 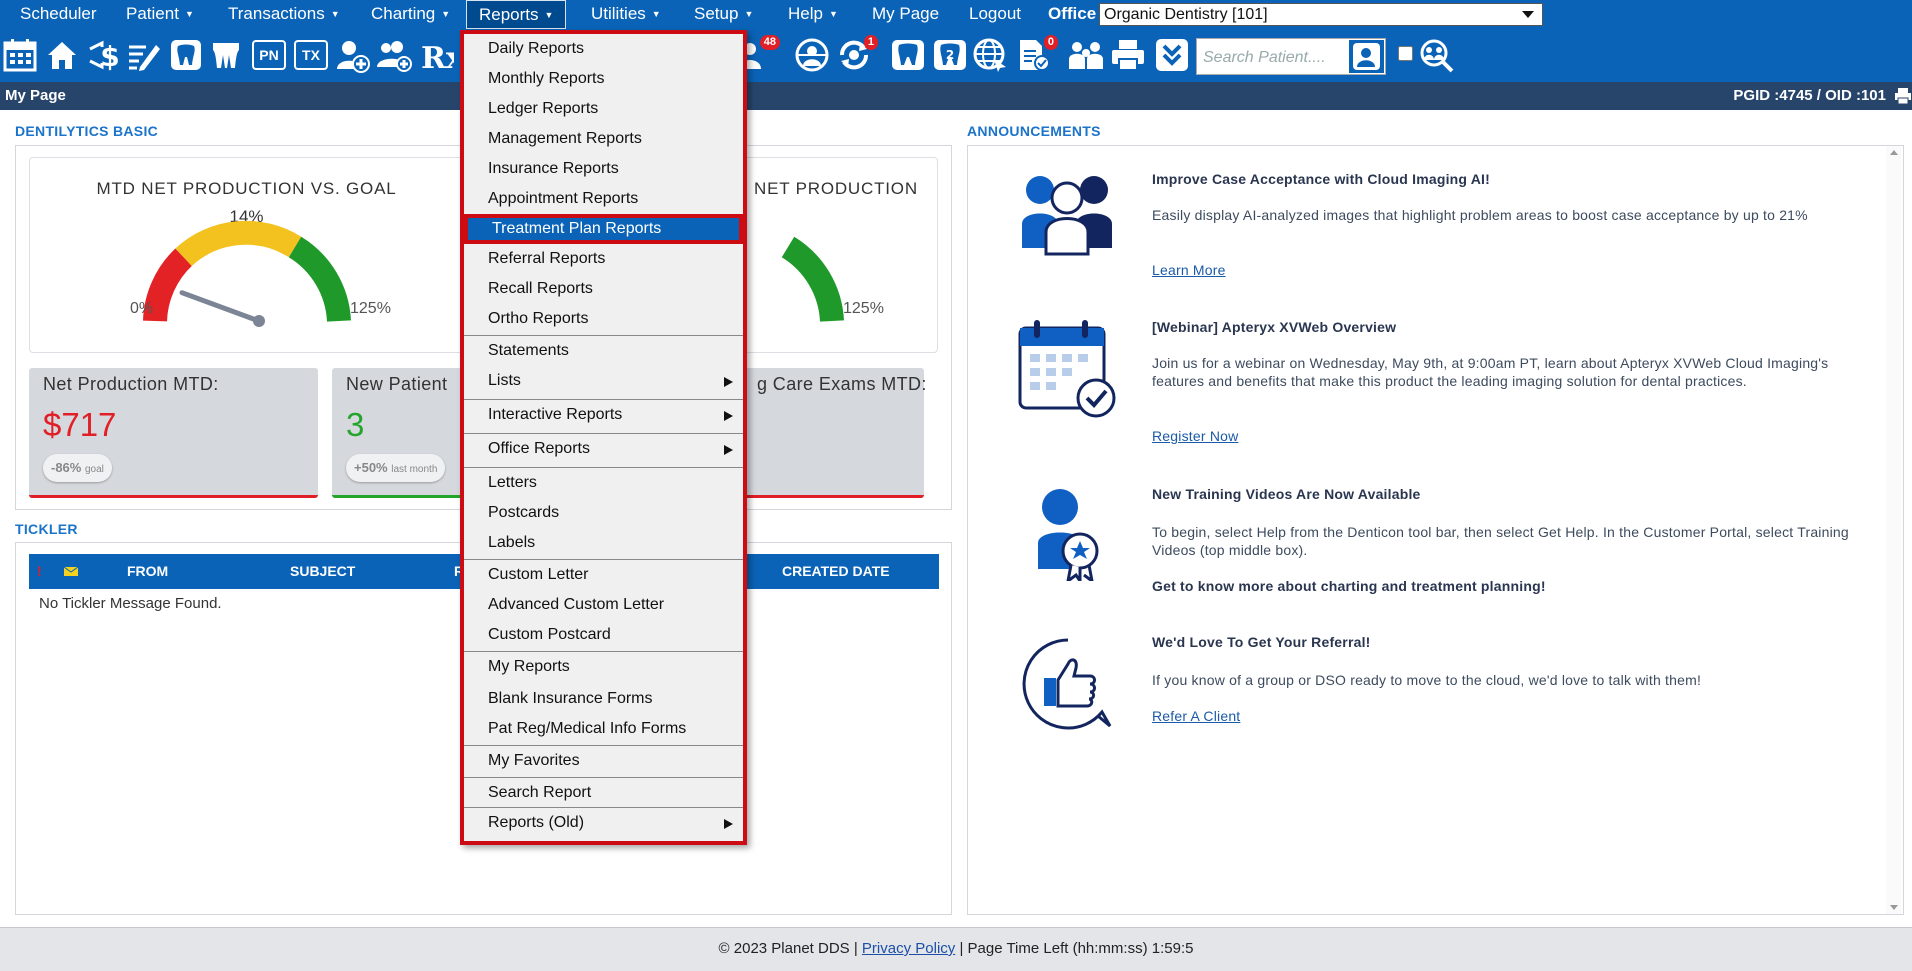 I want to click on nav-transactions: Transactions ▼, so click(x=284, y=14).